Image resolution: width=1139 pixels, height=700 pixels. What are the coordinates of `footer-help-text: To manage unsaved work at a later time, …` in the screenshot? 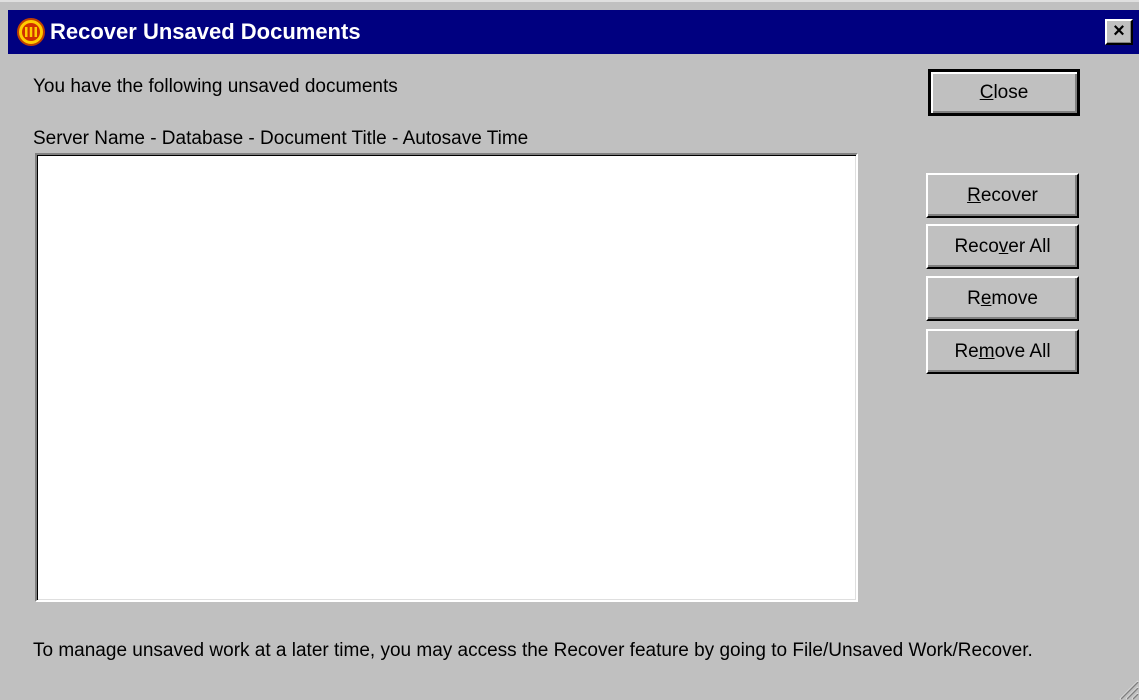 It's located at (533, 650).